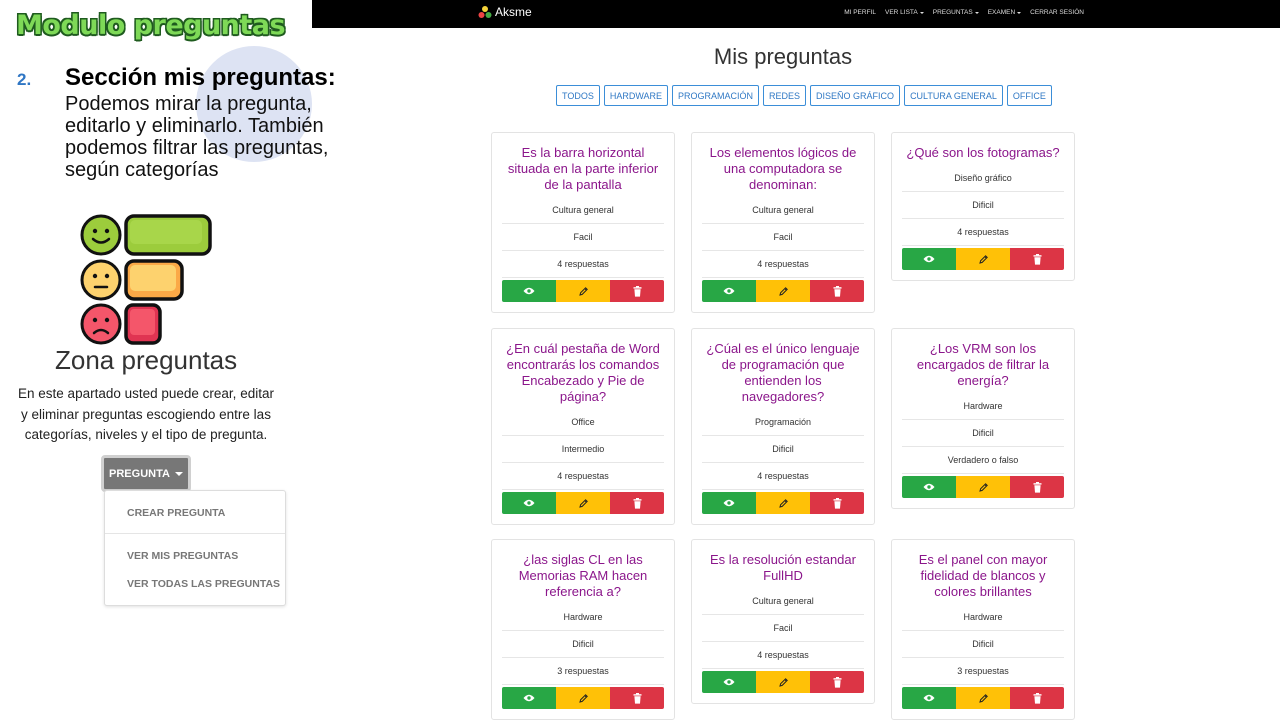  Describe the element at coordinates (983, 460) in the screenshot. I see `question-type: Verdadero o falso` at that location.